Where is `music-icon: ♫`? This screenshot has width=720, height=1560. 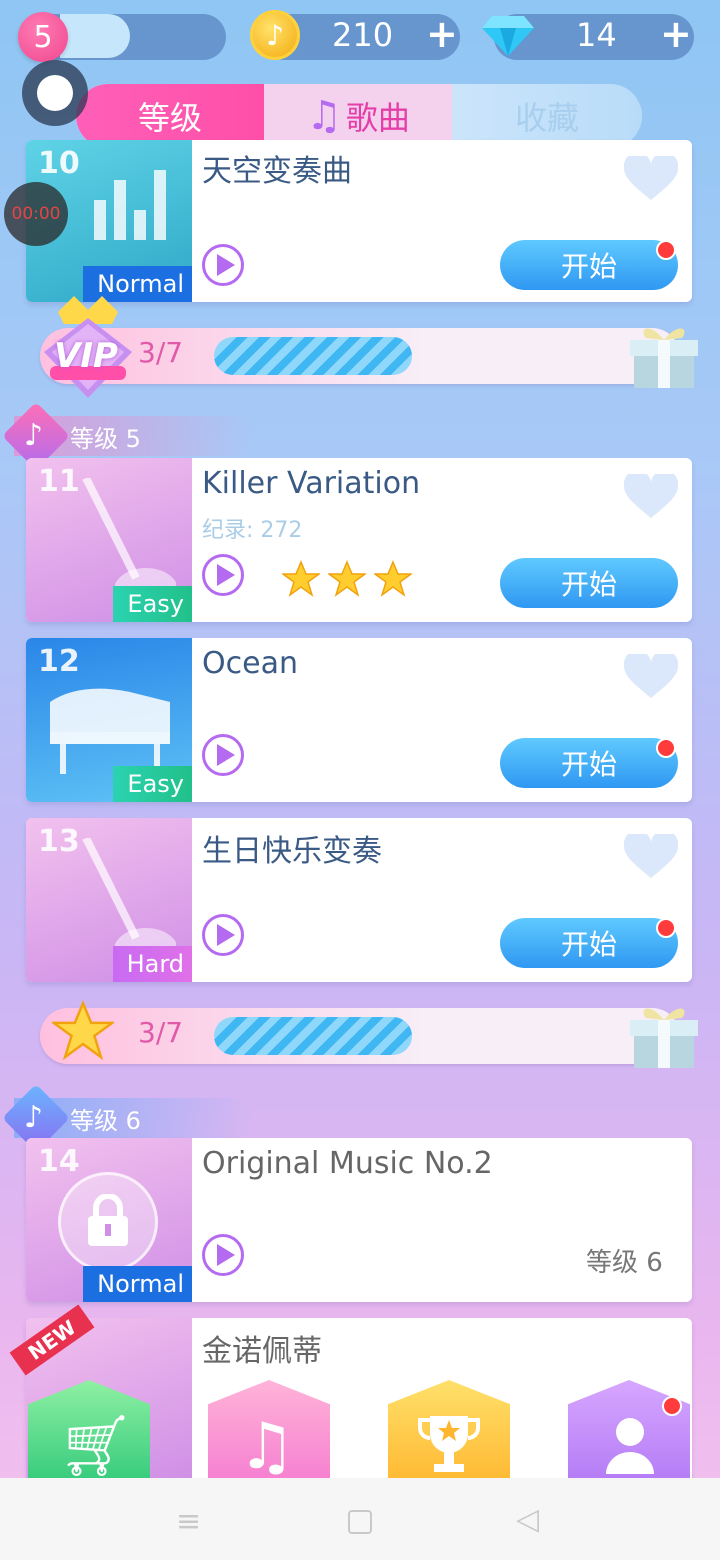
music-icon: ♫ is located at coordinates (267, 1447).